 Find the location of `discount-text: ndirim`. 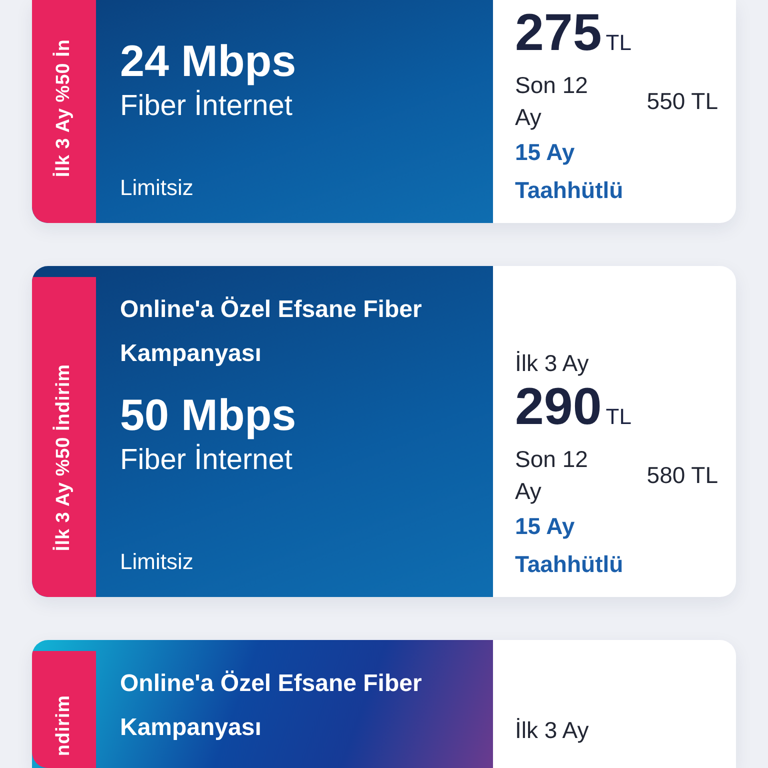

discount-text: ndirim is located at coordinates (64, 725).